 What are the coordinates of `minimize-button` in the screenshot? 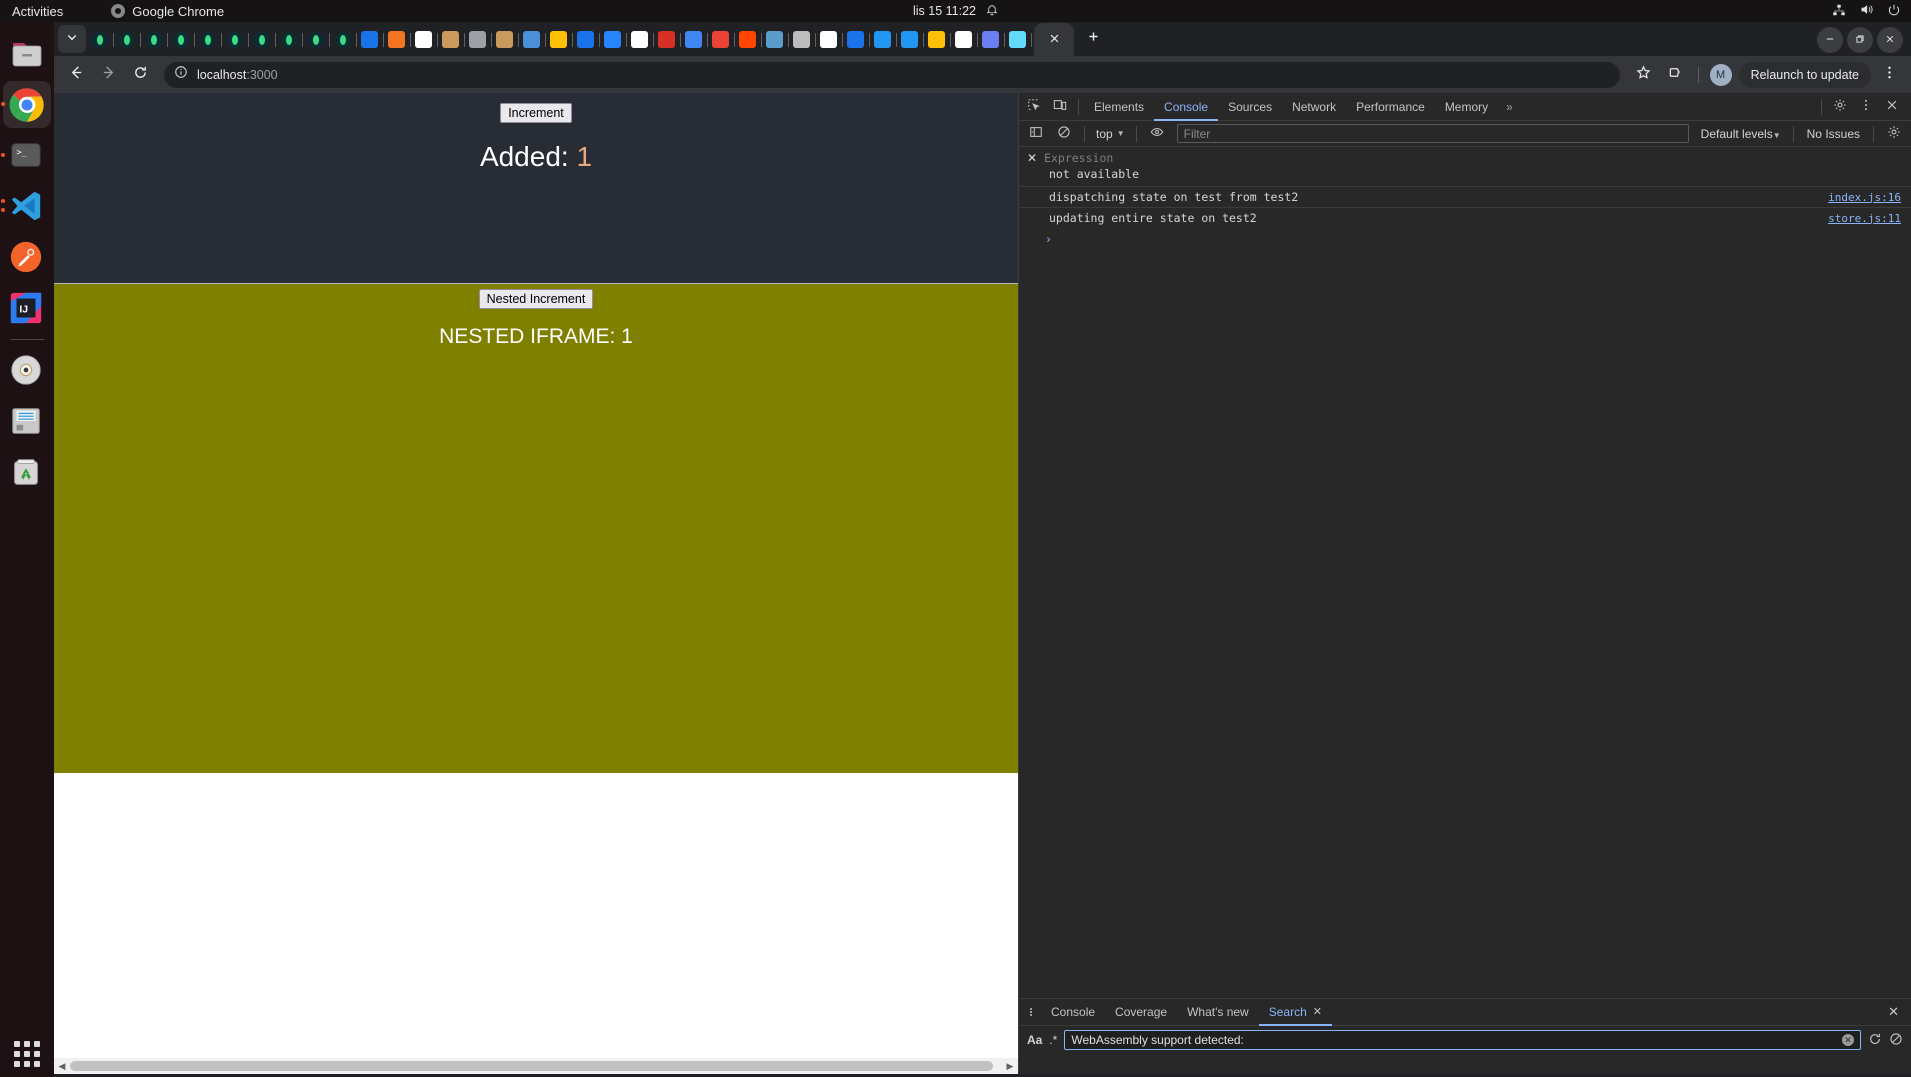 It's located at (1830, 40).